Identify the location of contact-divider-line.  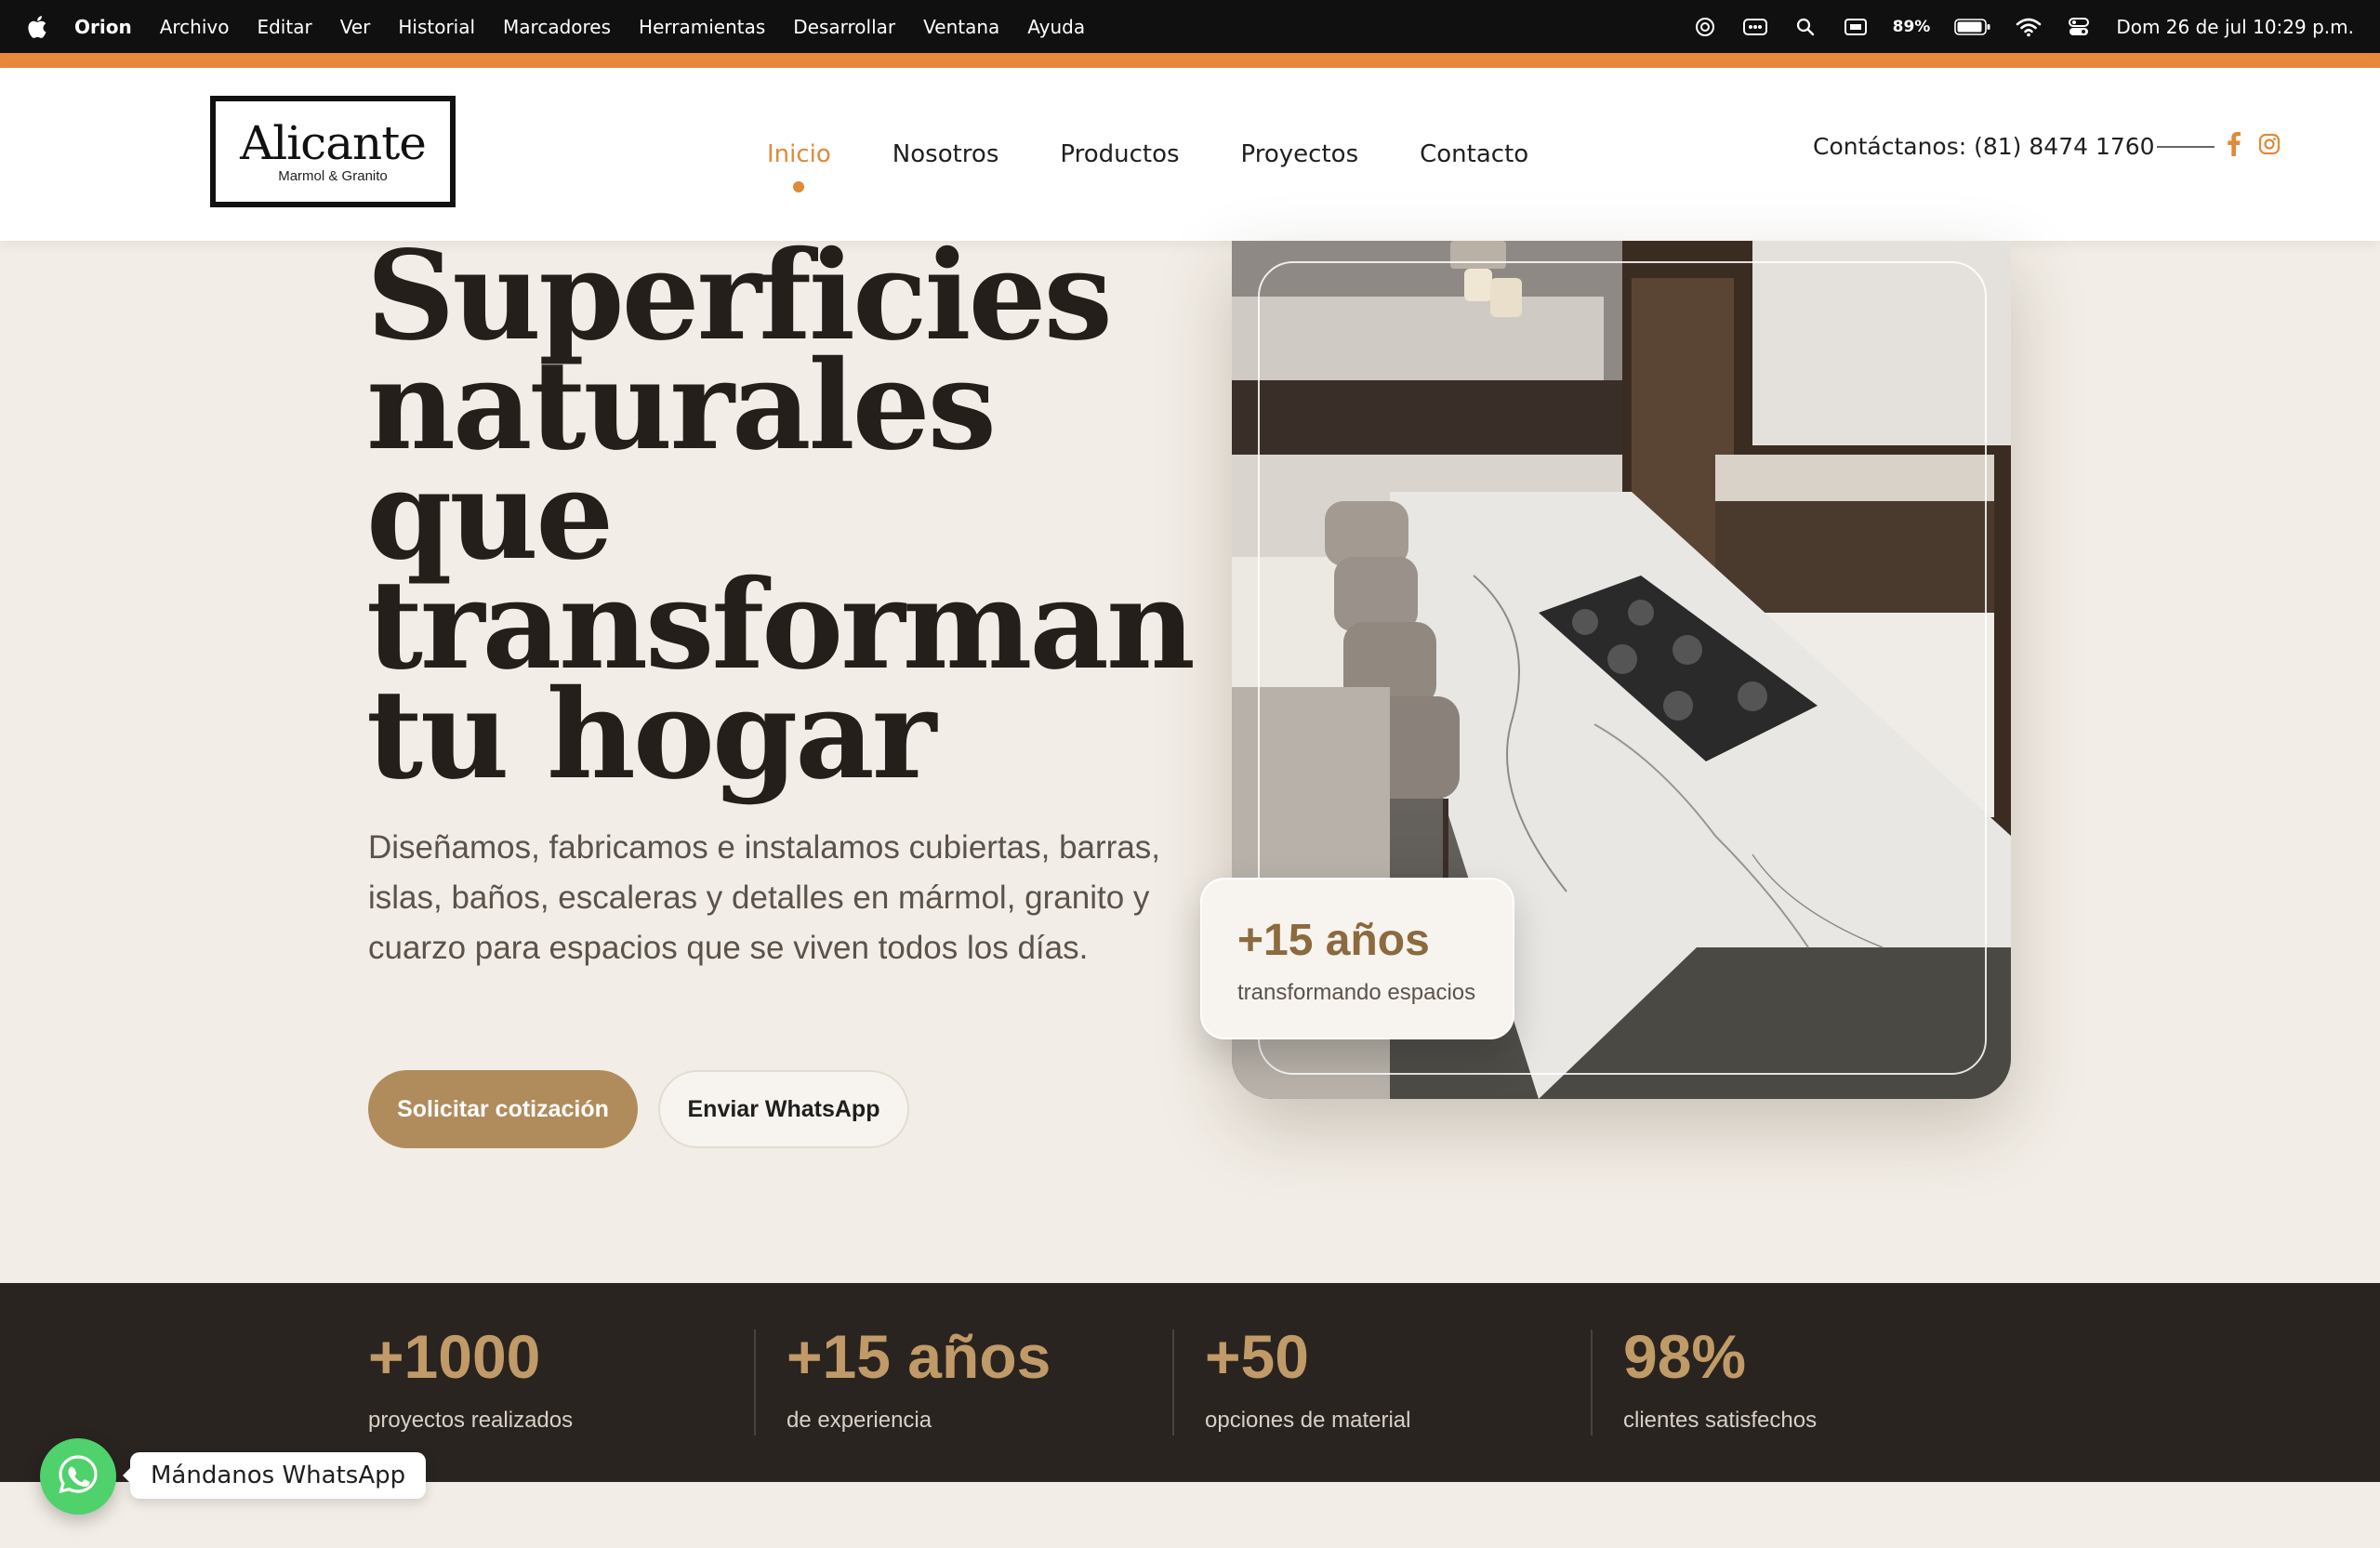
(2185, 146).